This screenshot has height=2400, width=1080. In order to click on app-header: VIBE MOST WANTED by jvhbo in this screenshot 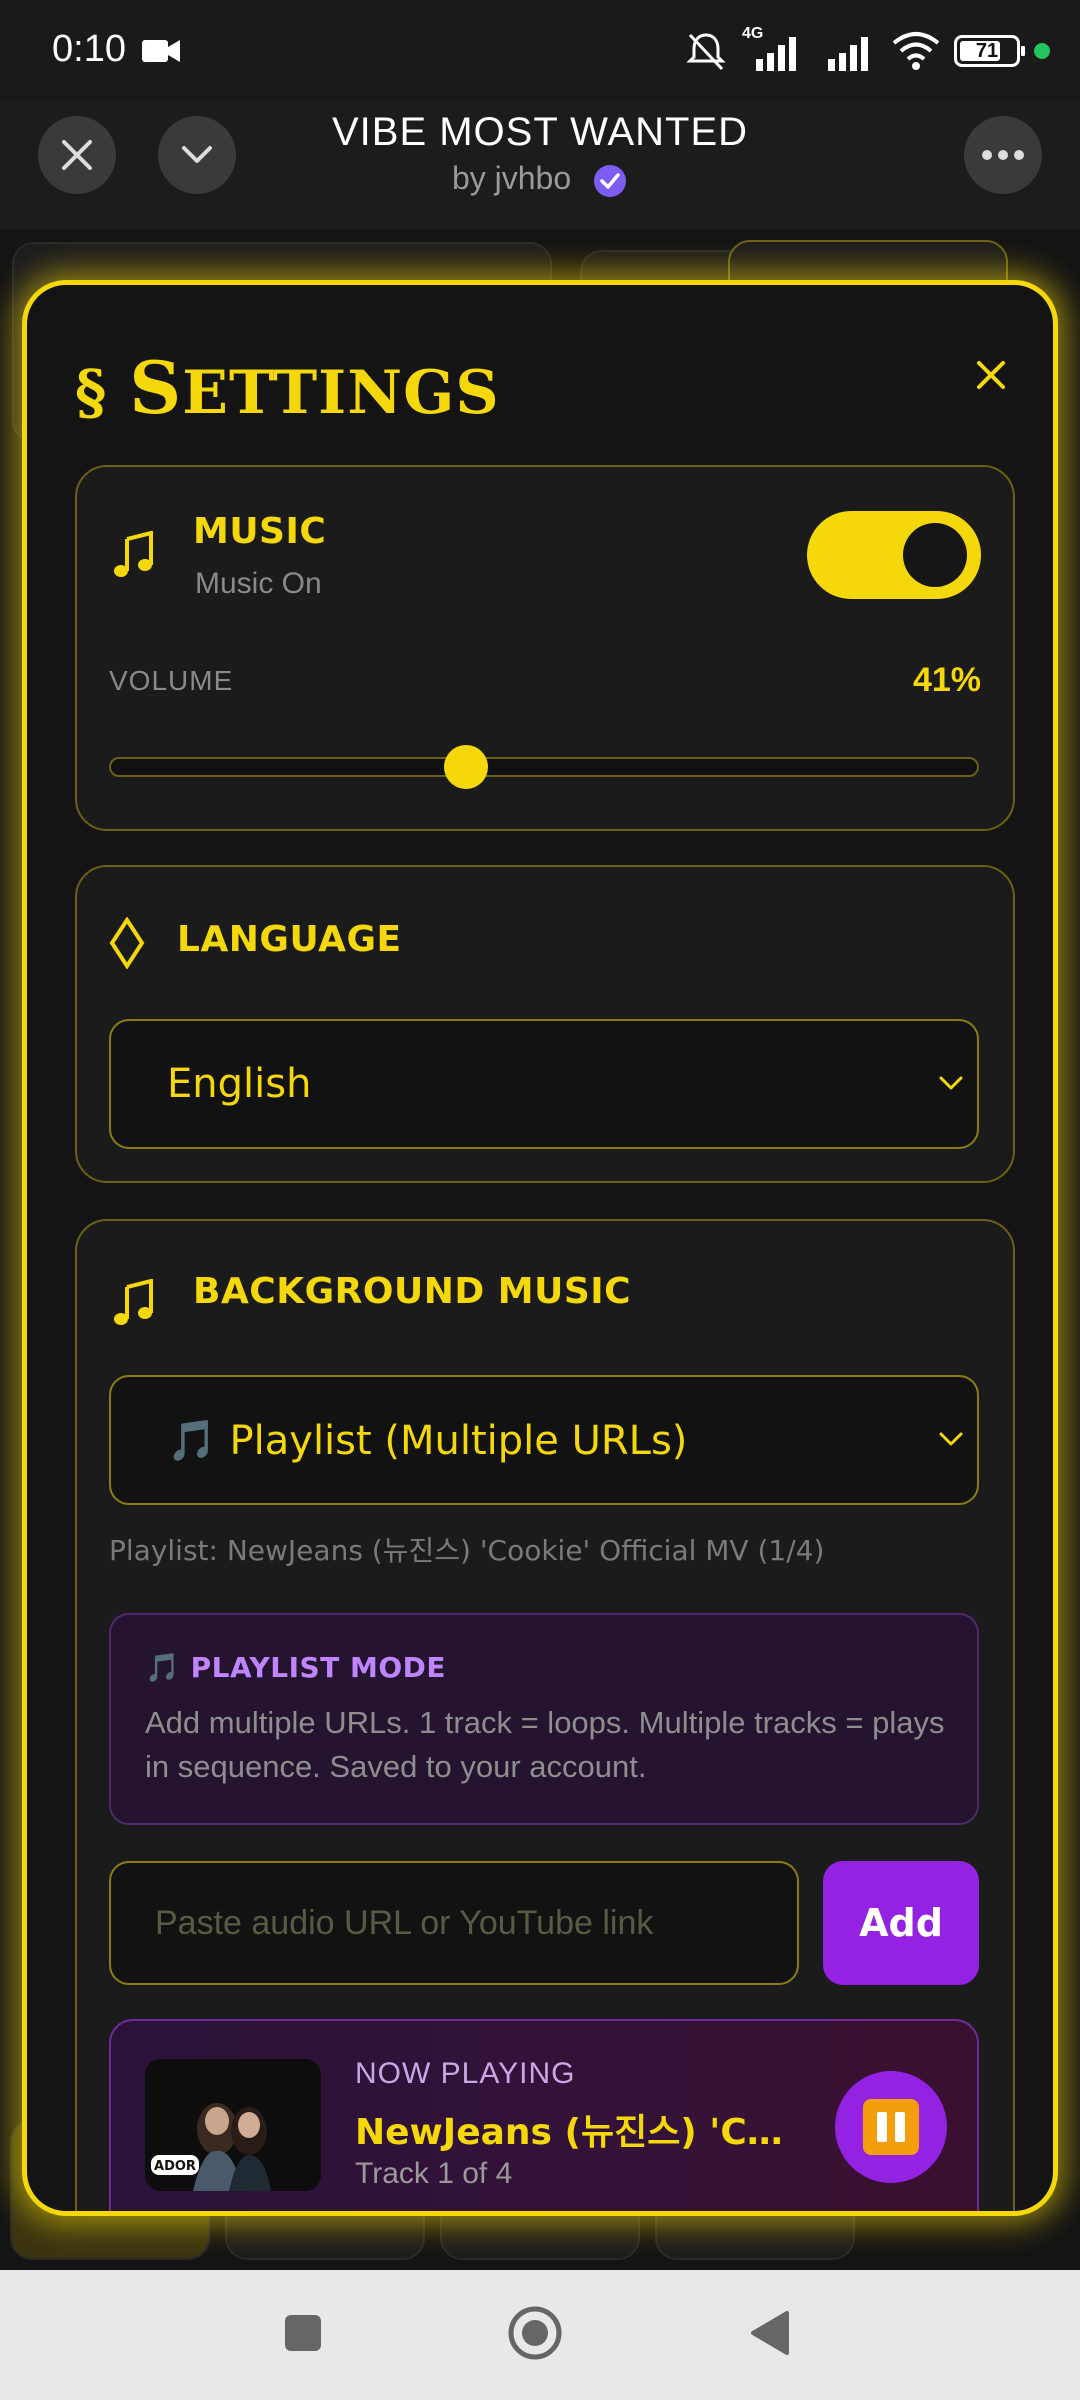, I will do `click(540, 165)`.